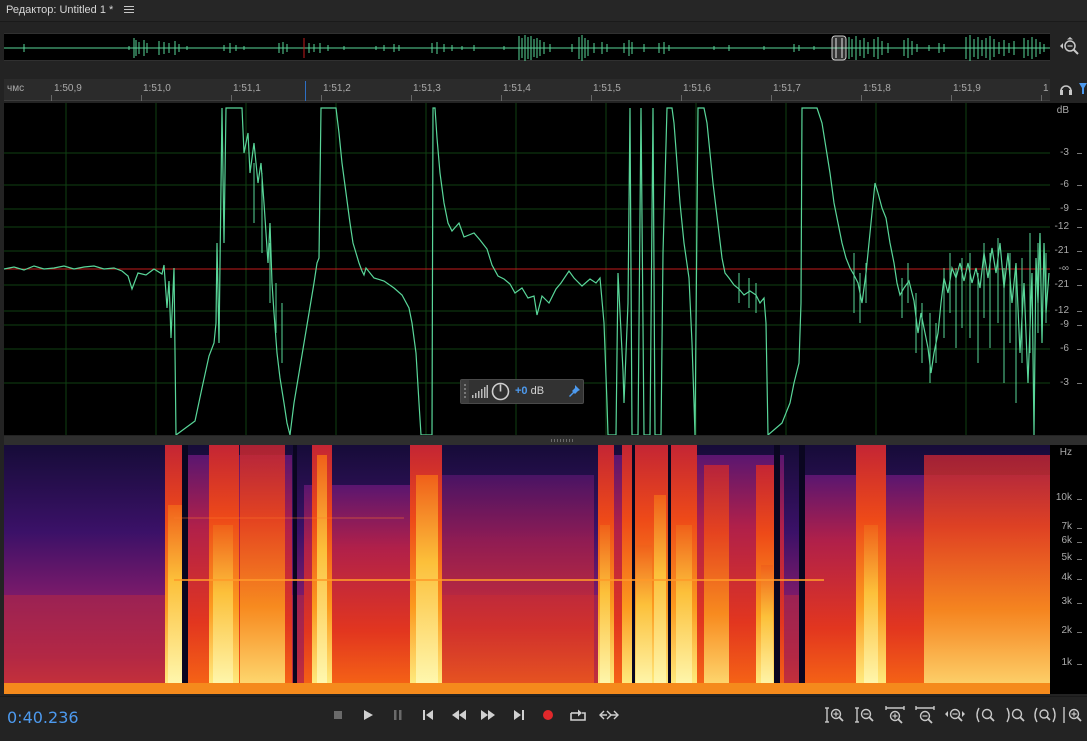 The image size is (1087, 741). What do you see at coordinates (1045, 715) in the screenshot?
I see `zoom-to-selection-button` at bounding box center [1045, 715].